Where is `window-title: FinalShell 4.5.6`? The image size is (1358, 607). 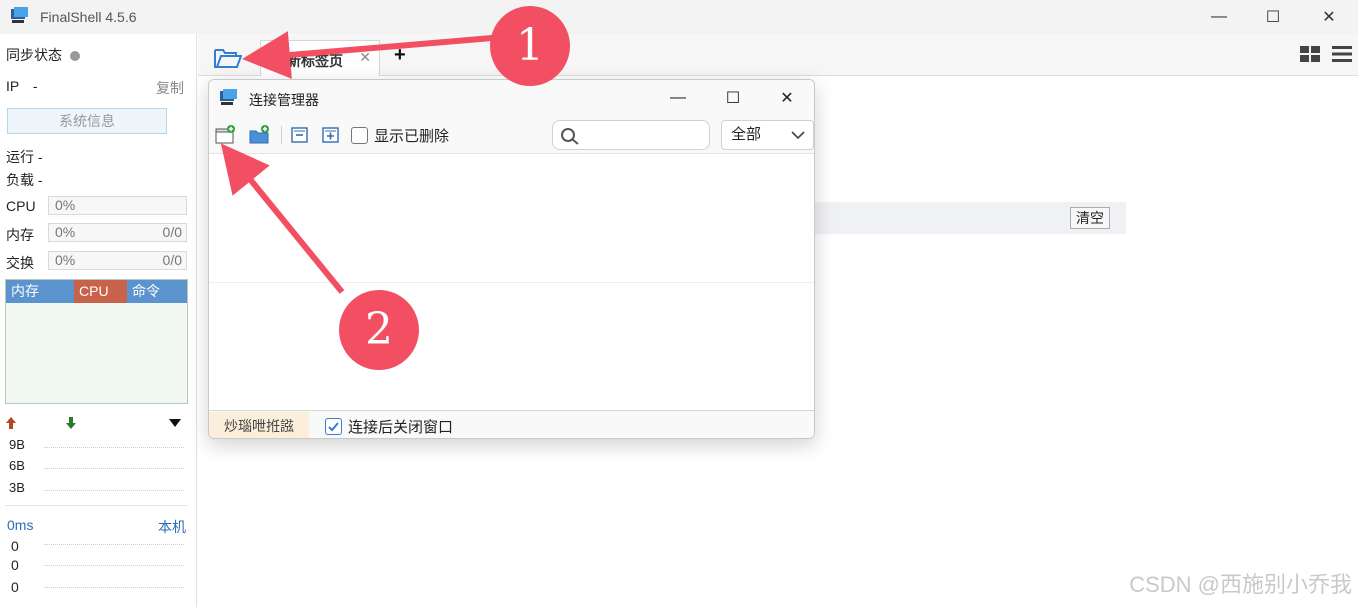
window-title: FinalShell 4.5.6 is located at coordinates (88, 17).